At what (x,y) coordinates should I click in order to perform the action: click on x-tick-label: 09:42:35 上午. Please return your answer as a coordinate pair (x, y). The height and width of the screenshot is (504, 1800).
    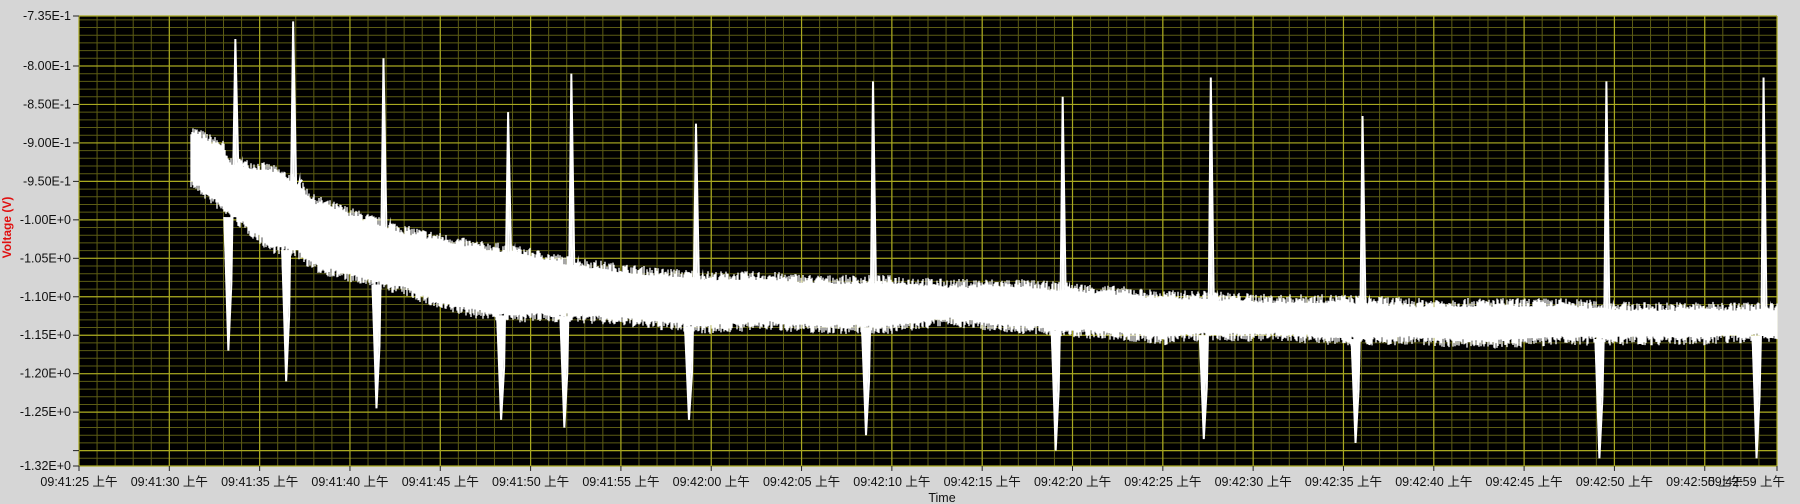
    Looking at the image, I should click on (1343, 482).